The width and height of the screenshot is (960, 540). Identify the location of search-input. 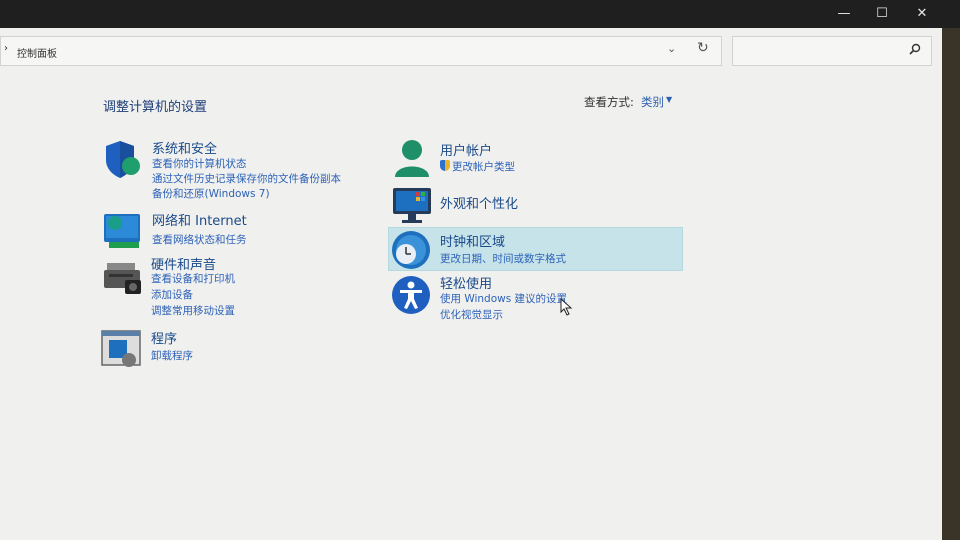
(832, 51).